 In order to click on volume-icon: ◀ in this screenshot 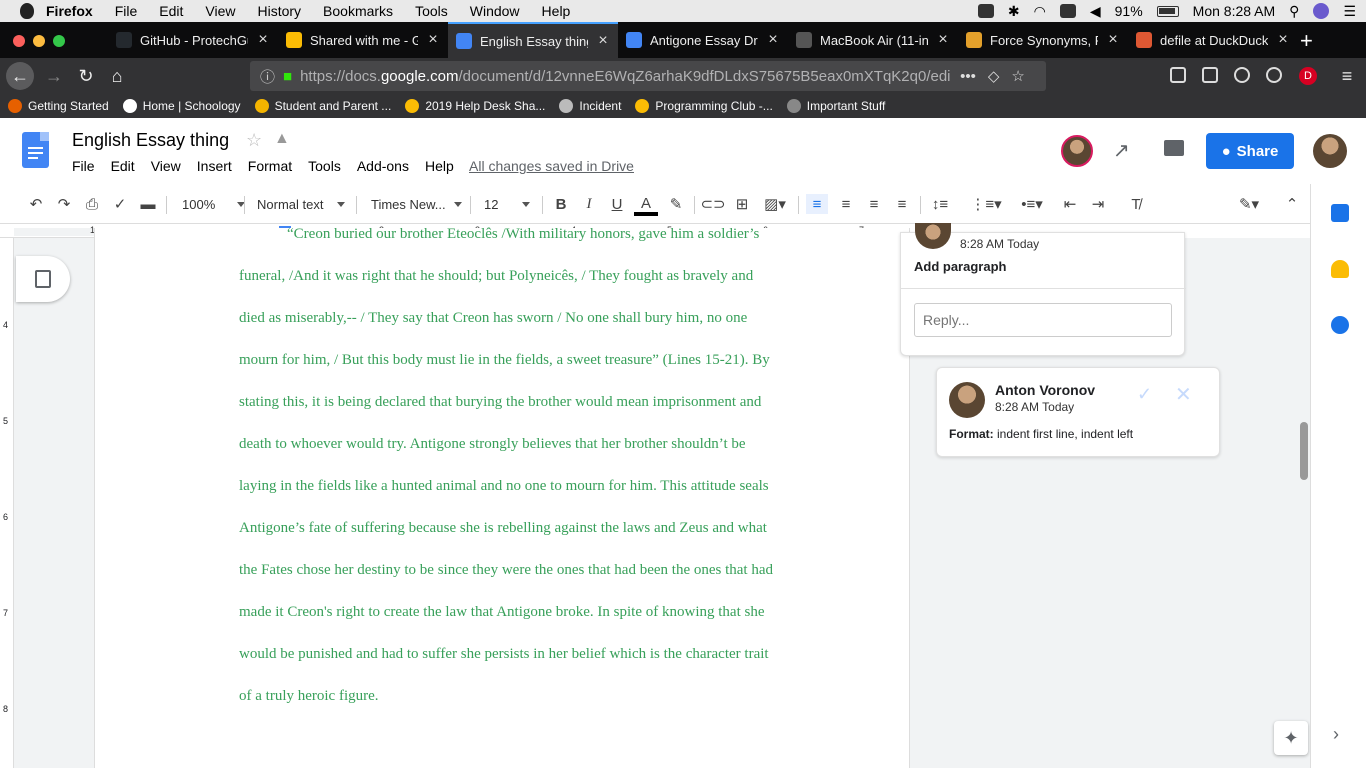, I will do `click(1095, 11)`.